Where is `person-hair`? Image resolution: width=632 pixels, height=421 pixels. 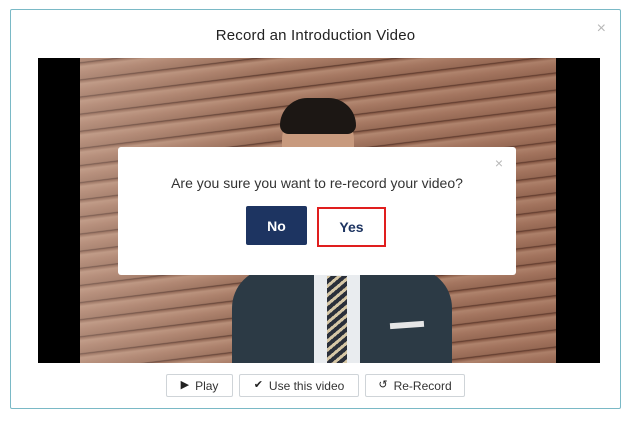 person-hair is located at coordinates (318, 116).